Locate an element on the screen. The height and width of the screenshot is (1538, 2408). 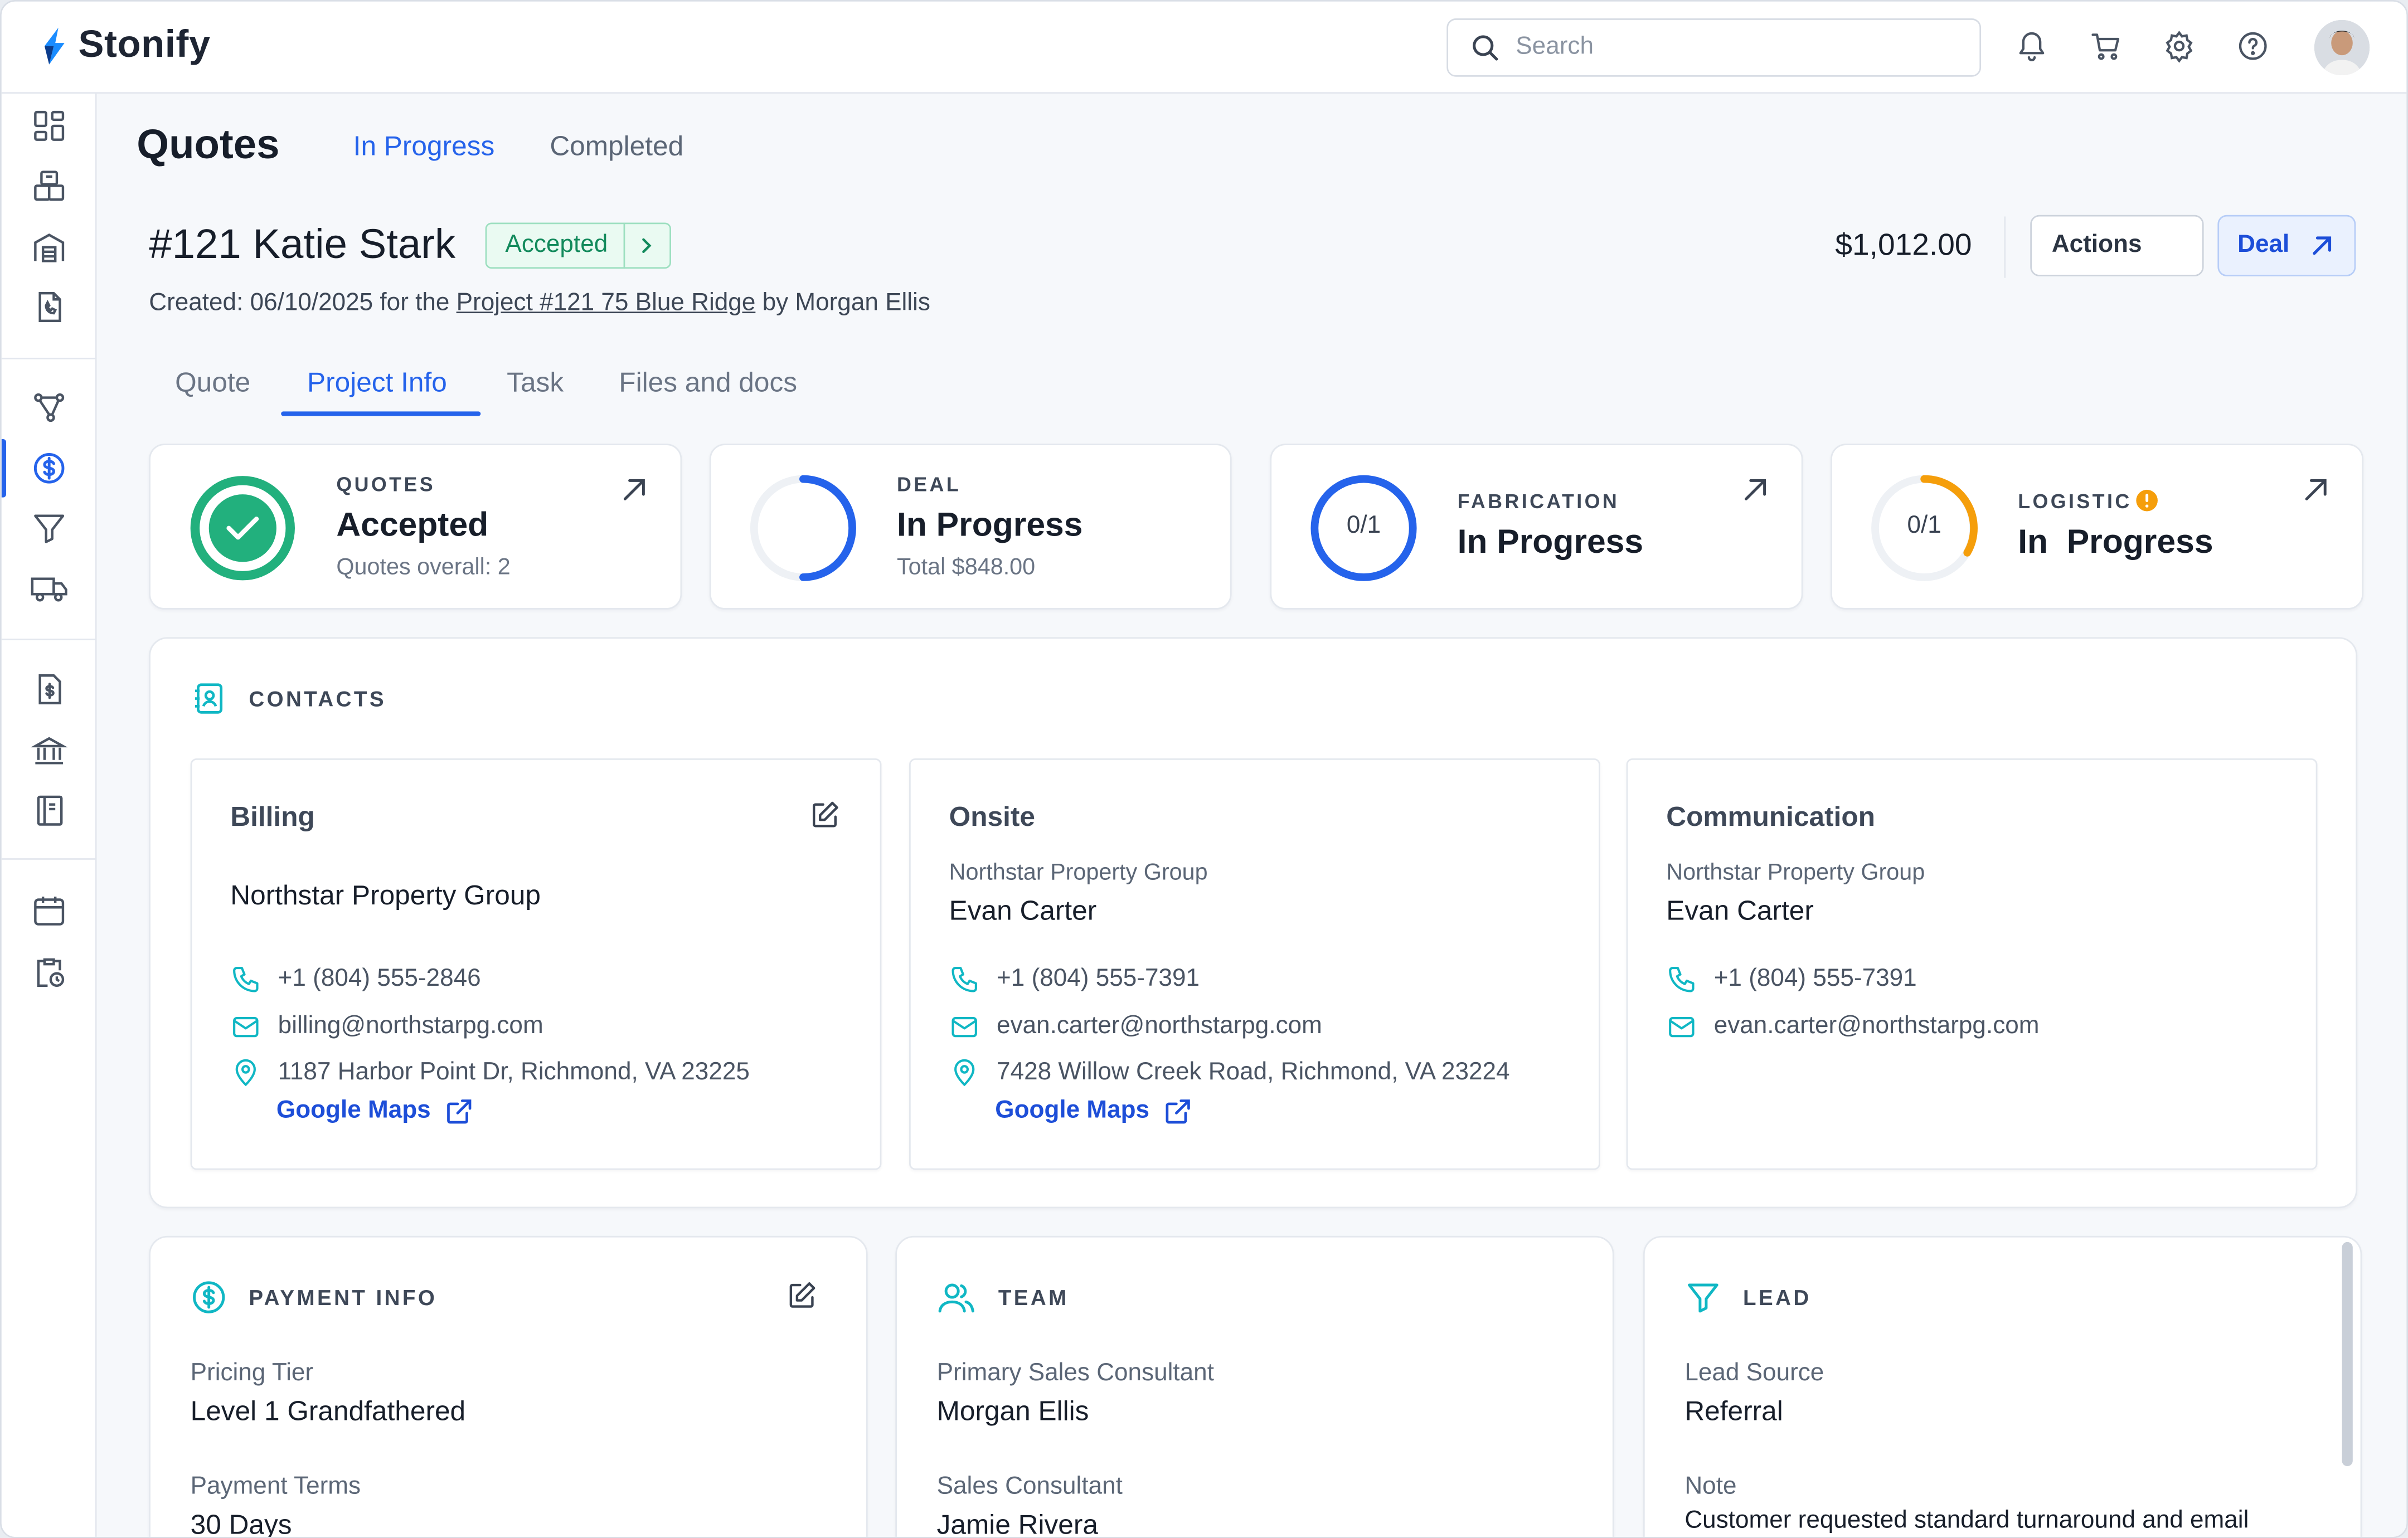
sidebar-item-bank is located at coordinates (49, 751).